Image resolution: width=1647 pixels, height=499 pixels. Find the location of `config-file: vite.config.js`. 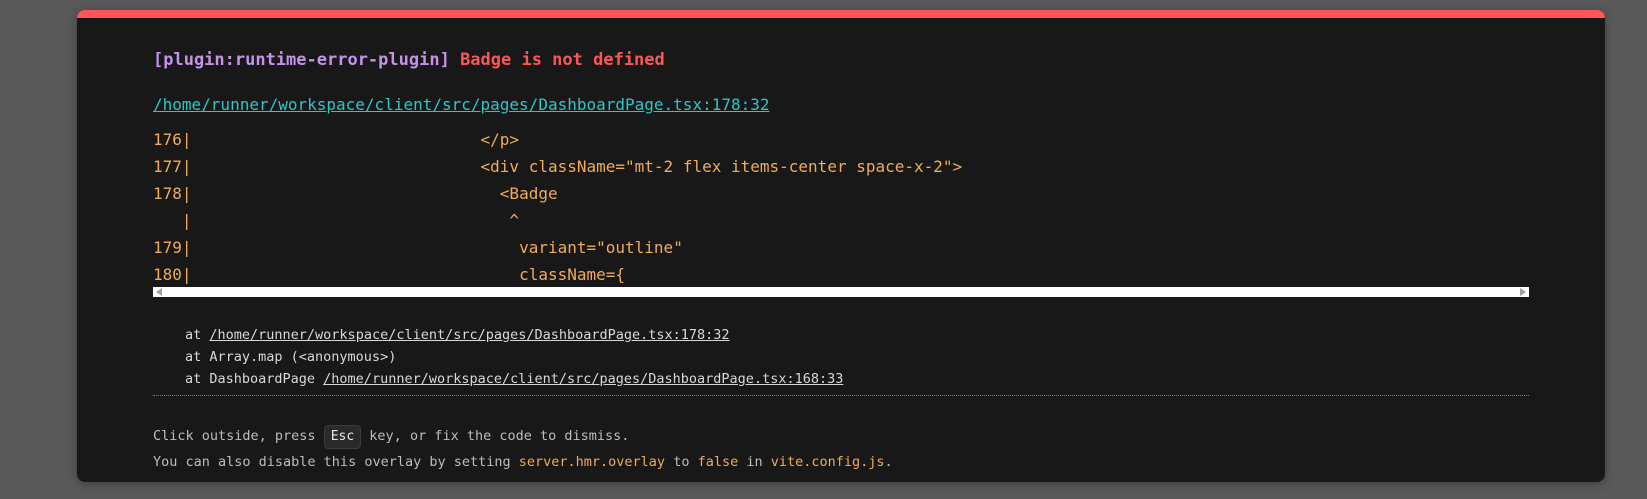

config-file: vite.config.js is located at coordinates (827, 462).